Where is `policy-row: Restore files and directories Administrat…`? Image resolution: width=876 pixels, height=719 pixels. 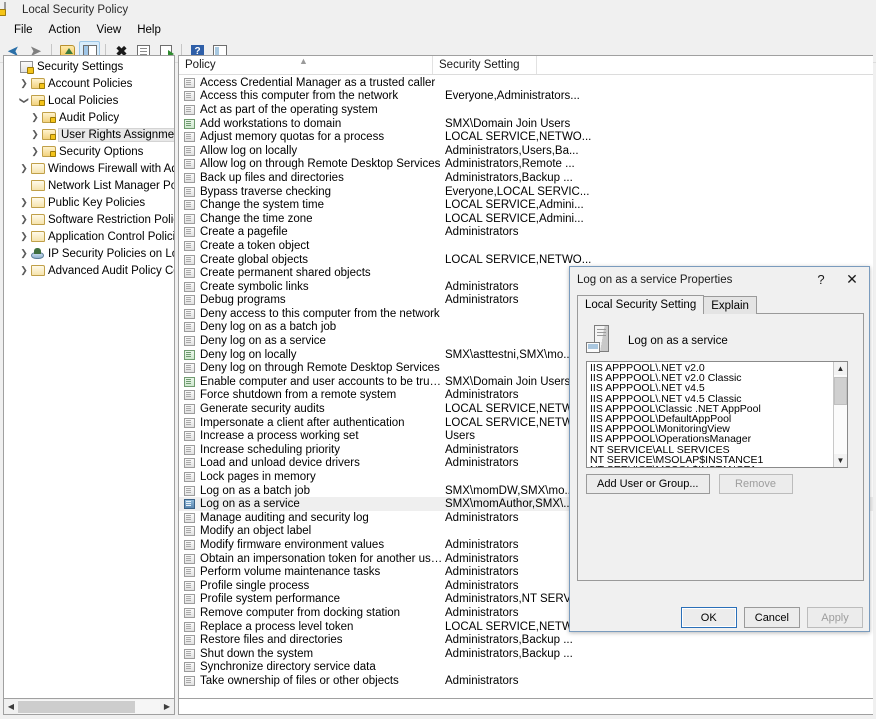 policy-row: Restore files and directories Administrat… is located at coordinates (526, 640).